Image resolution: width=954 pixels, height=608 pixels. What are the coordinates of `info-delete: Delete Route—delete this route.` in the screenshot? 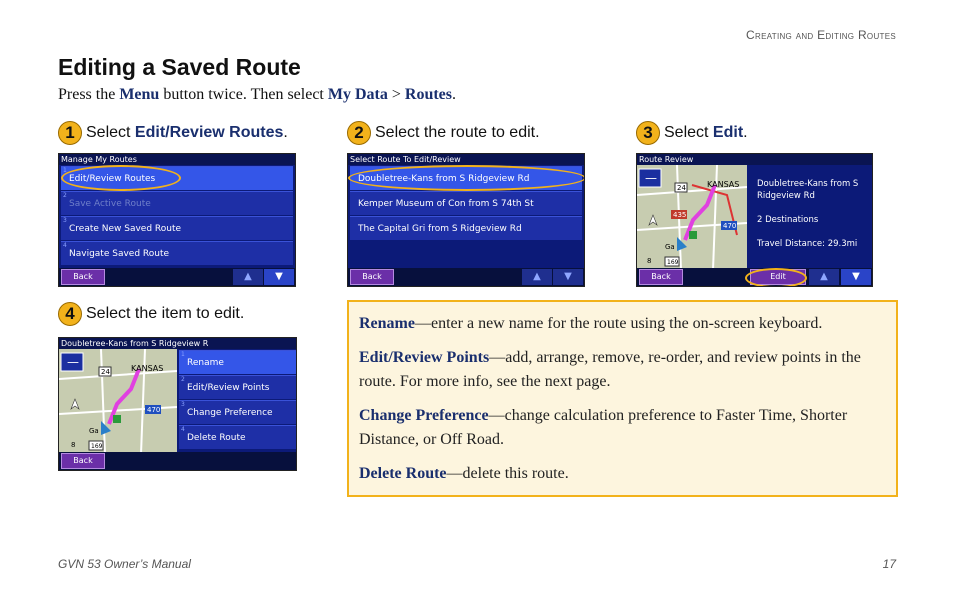 It's located at (622, 474).